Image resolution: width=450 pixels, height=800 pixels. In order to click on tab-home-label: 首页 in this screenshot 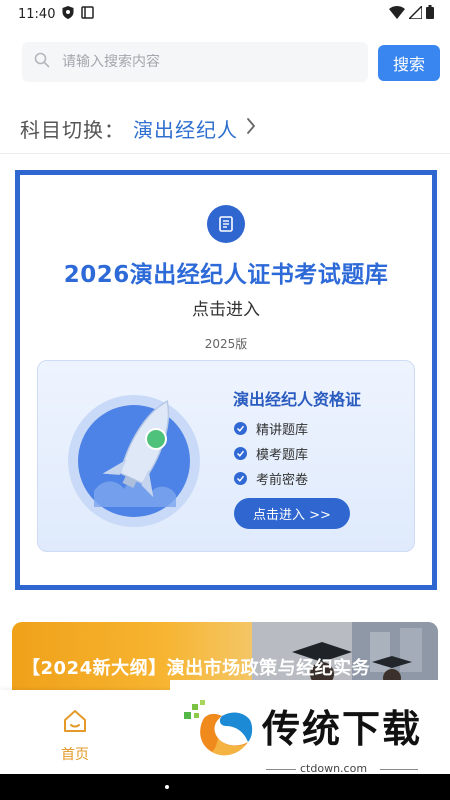, I will do `click(75, 755)`.